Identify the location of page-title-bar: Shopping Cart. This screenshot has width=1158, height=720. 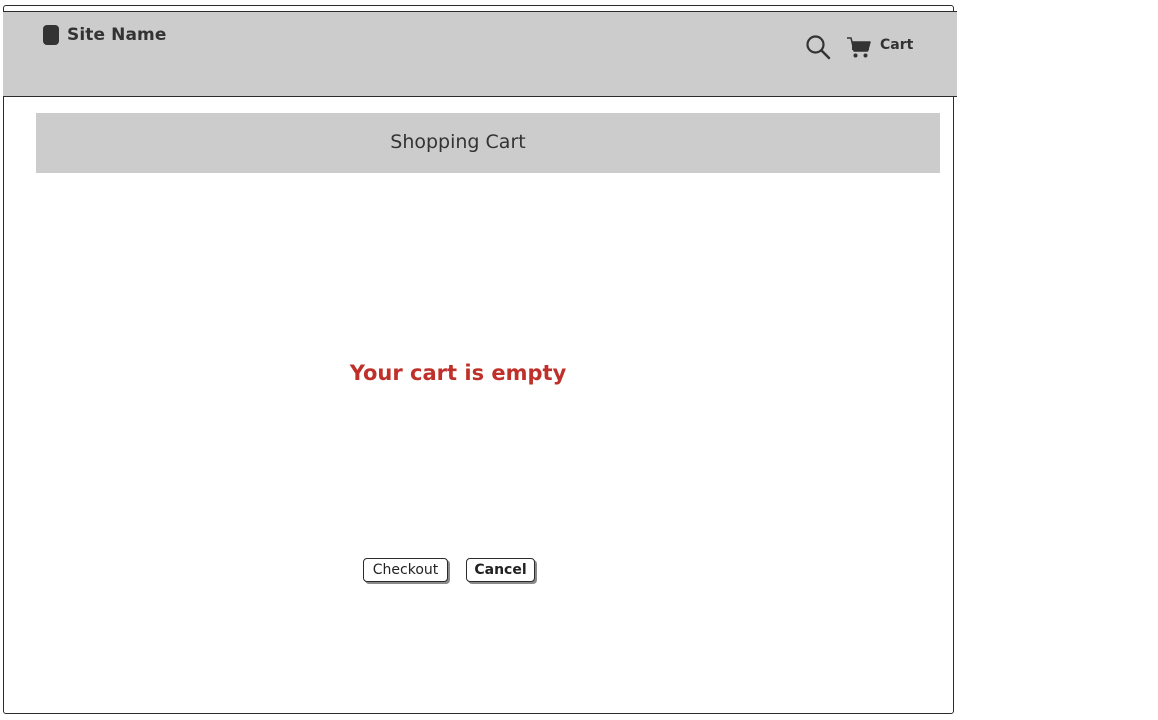
(488, 143).